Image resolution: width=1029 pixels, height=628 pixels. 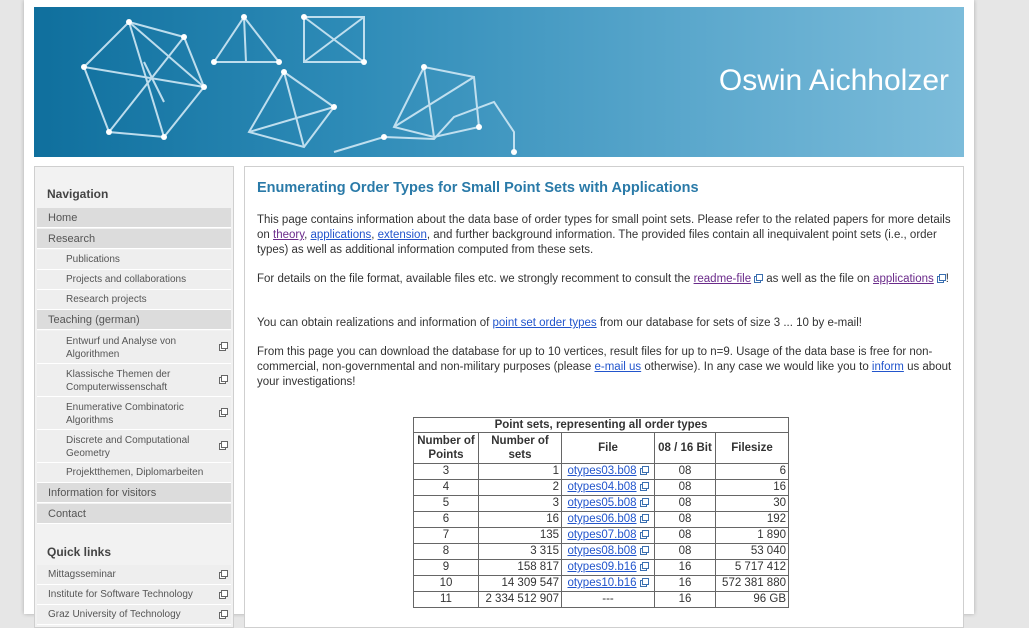 I want to click on sidebar-item-entwurf: Entwurf und Analyse von Algorithmen, so click(x=134, y=347).